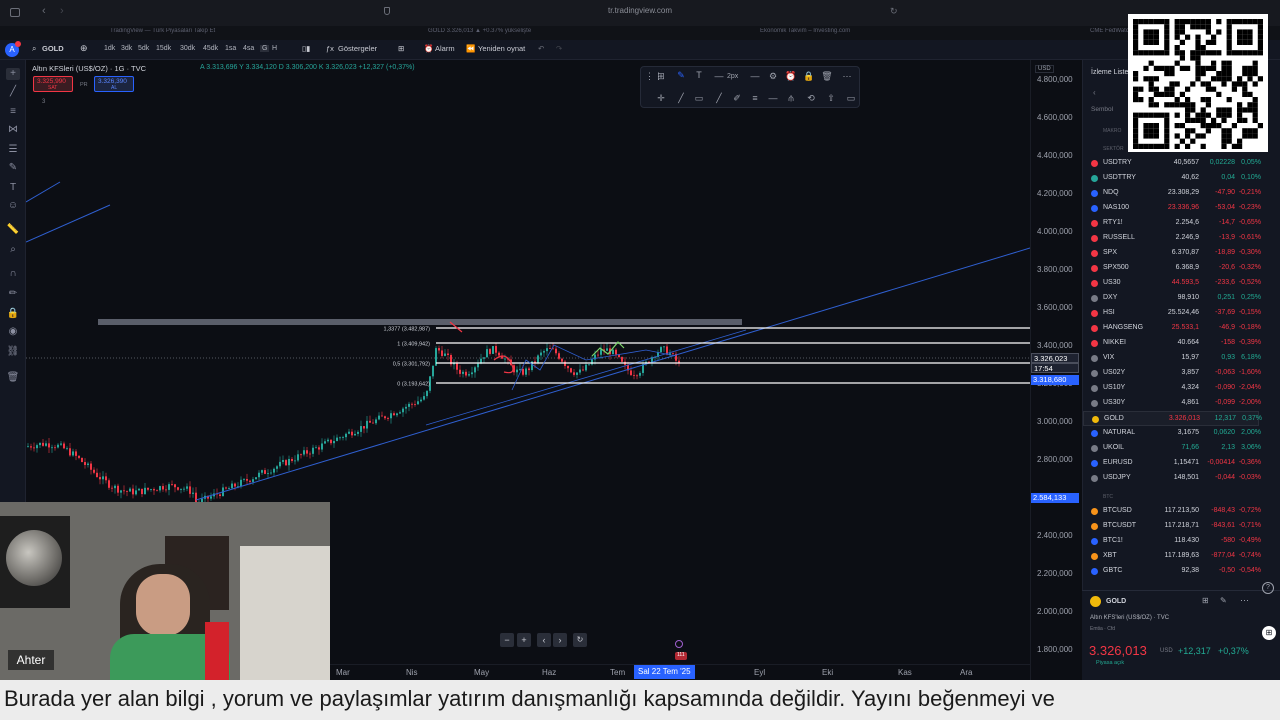  I want to click on path-tool-icon: ⟲, so click(811, 98).